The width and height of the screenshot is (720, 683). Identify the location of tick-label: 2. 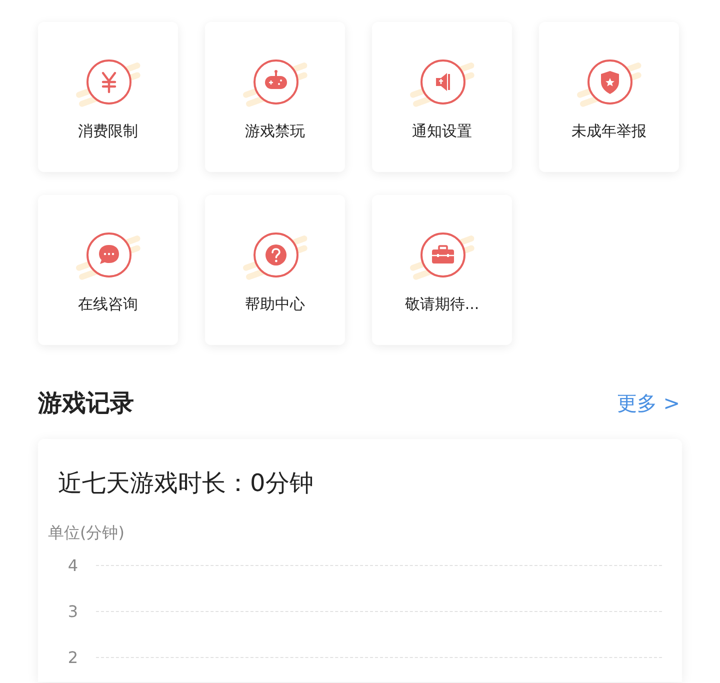
(72, 657).